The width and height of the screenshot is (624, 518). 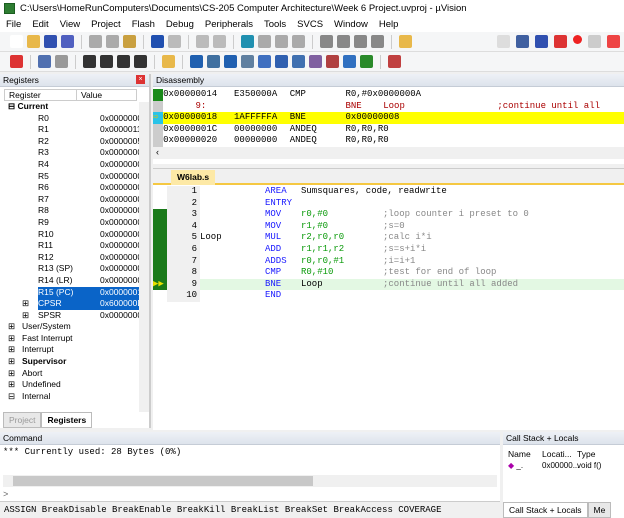 What do you see at coordinates (78, 327) in the screenshot?
I see `register-group: ⊞ User/System` at bounding box center [78, 327].